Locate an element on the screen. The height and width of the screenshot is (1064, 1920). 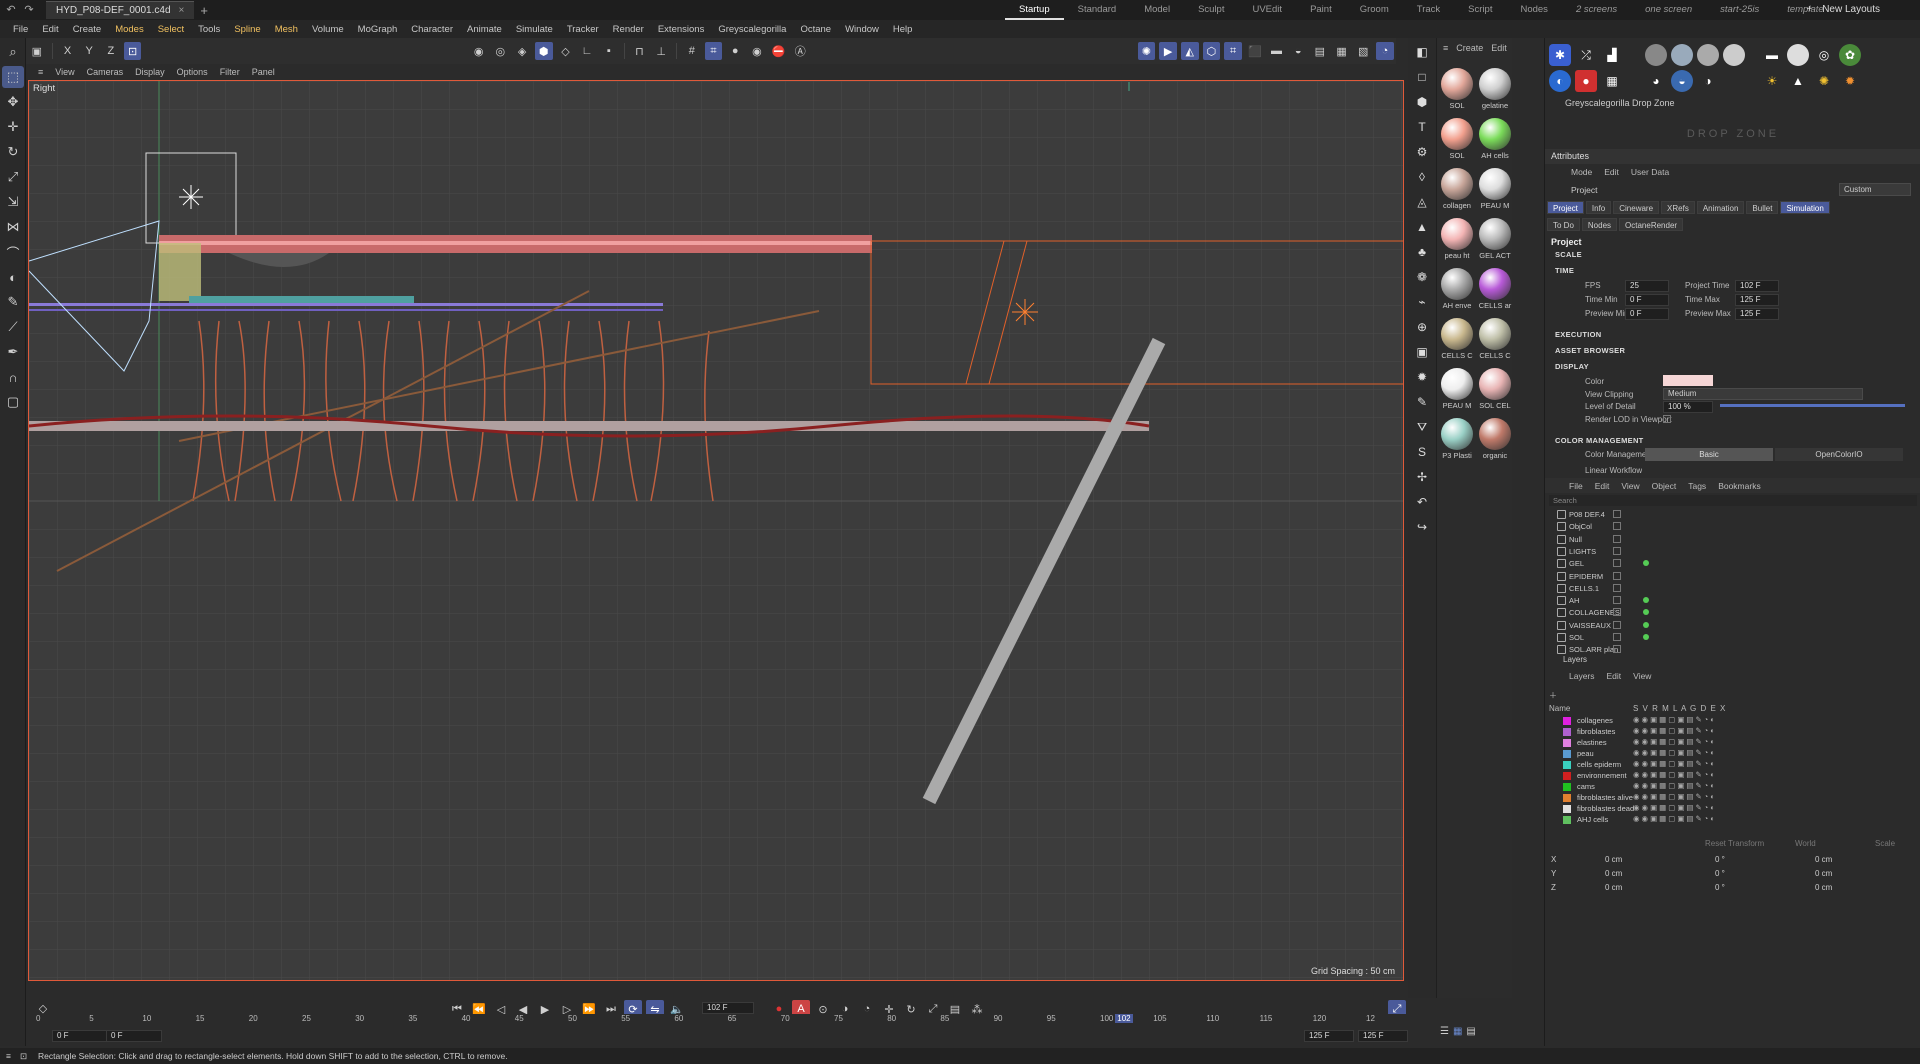
mix-icon: ◑ is located at coordinates (1708, 81).